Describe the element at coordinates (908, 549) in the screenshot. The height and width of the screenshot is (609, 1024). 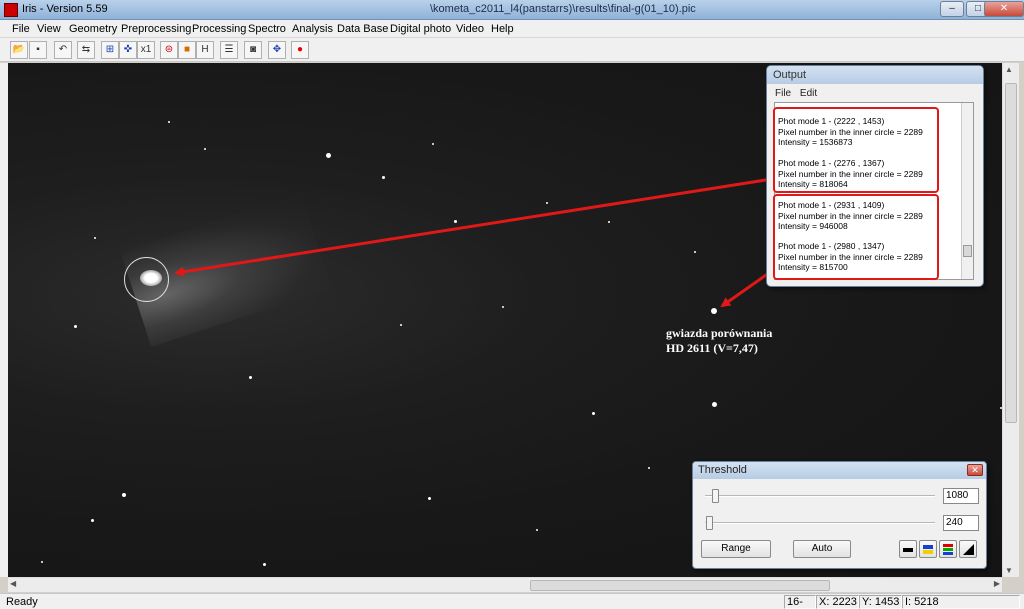
I see `palette-black-icon` at that location.